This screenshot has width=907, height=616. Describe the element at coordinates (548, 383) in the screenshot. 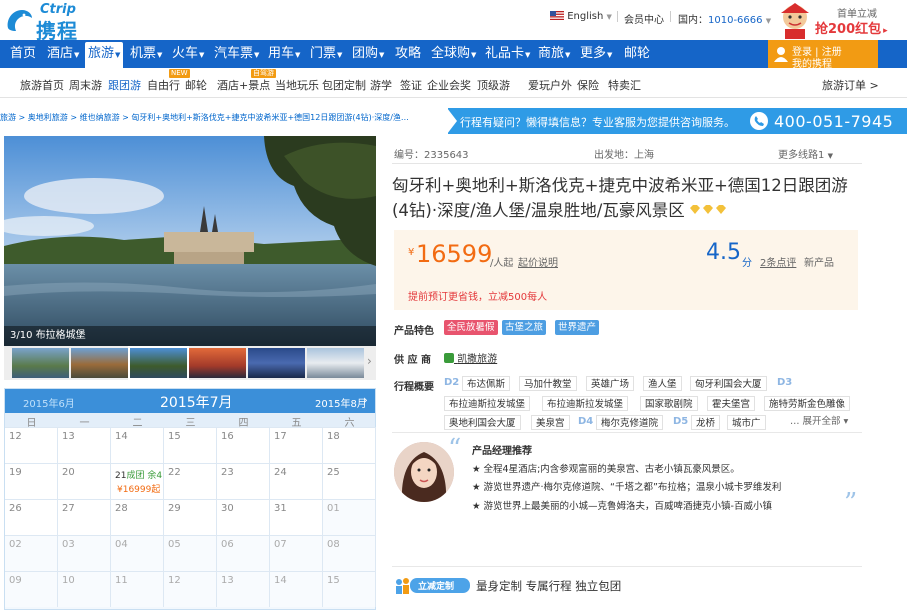

I see `itinerary-spot: 马加什教堂` at that location.